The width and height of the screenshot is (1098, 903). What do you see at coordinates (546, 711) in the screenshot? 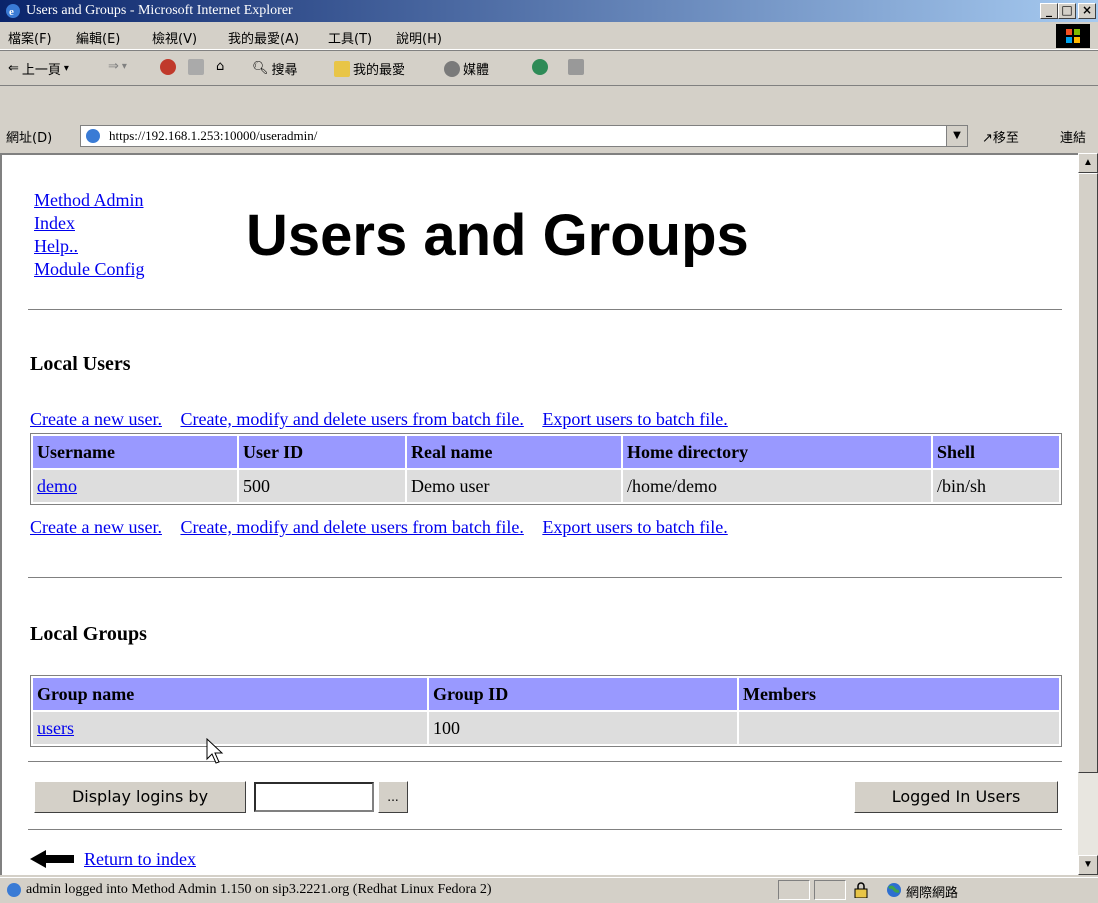
I see `groups-table: Group name Group ID Members users 100` at bounding box center [546, 711].